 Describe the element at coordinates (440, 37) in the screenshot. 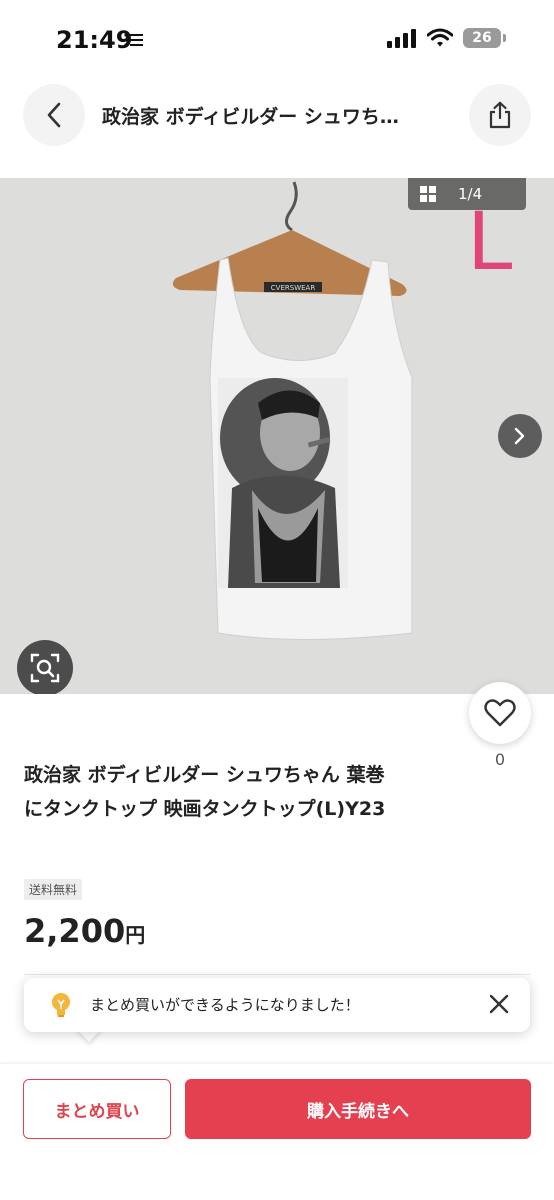

I see `wifi-icon` at that location.